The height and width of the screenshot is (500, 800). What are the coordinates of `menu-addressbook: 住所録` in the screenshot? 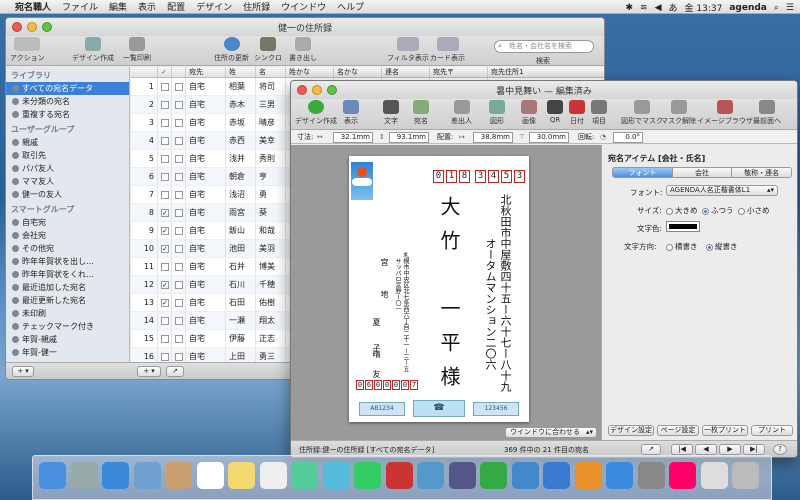 It's located at (256, 6).